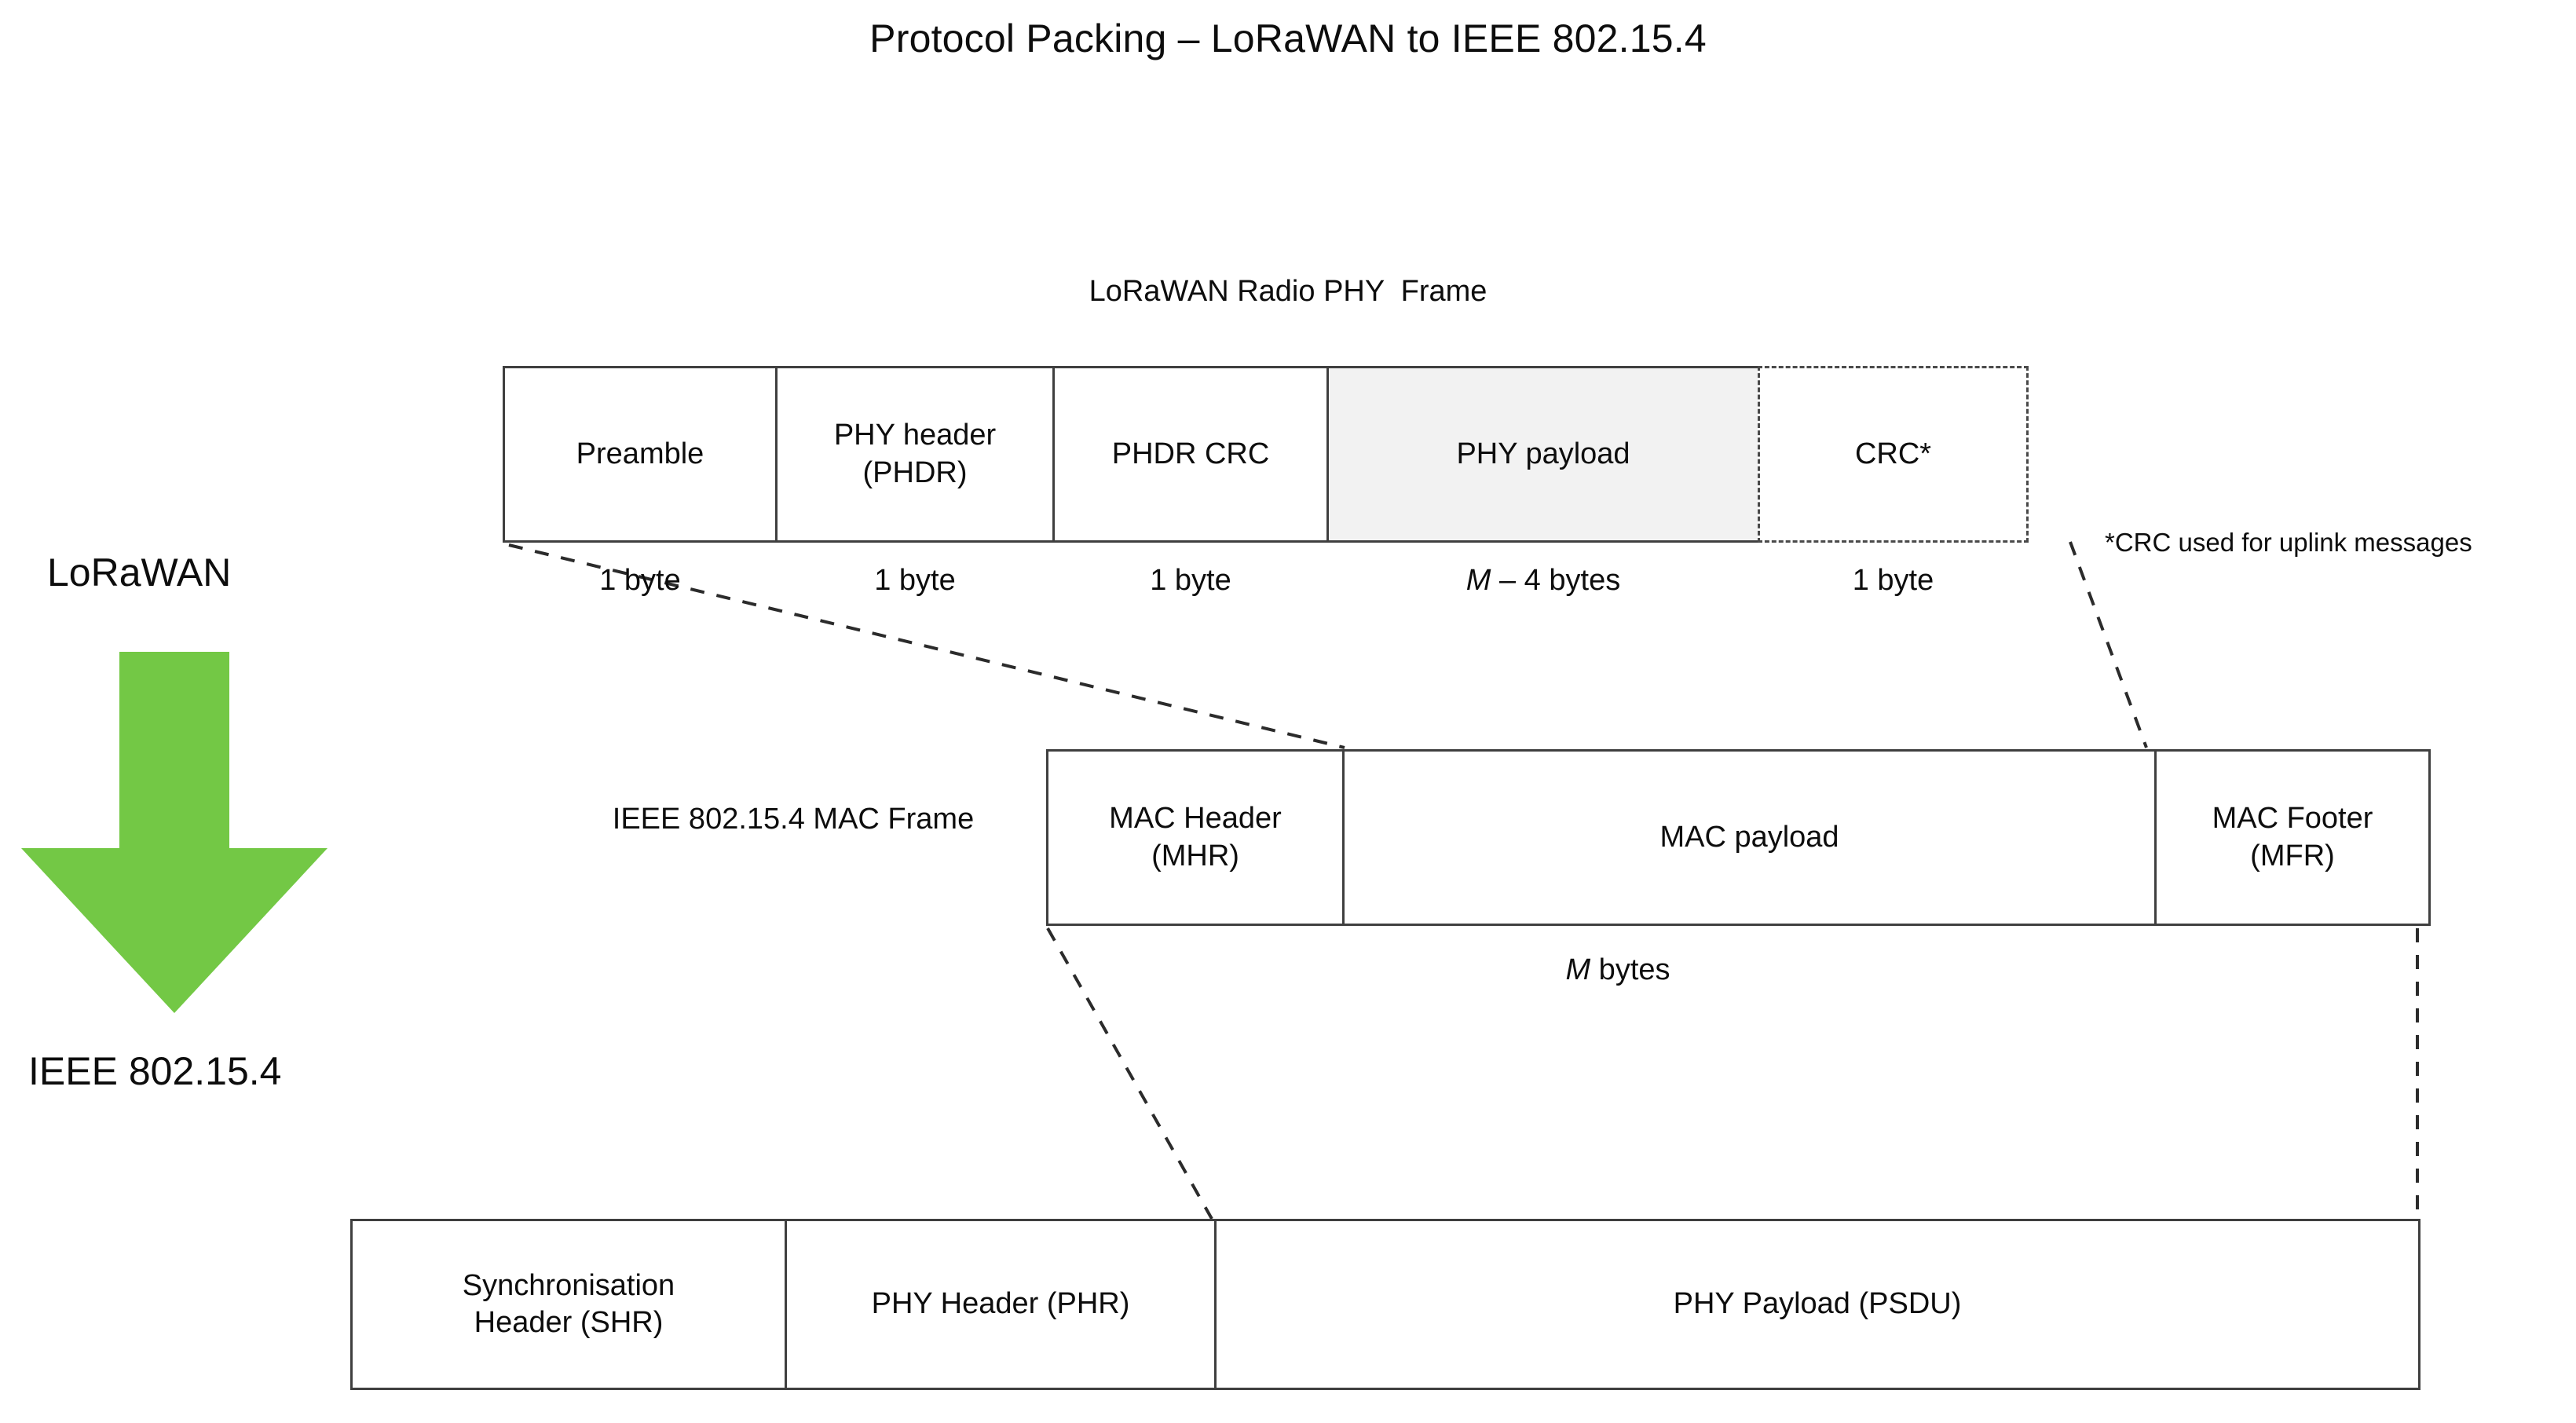 Image resolution: width=2576 pixels, height=1423 pixels. Describe the element at coordinates (139, 572) in the screenshot. I see `stack-label-lorawan: LoRaWAN` at that location.